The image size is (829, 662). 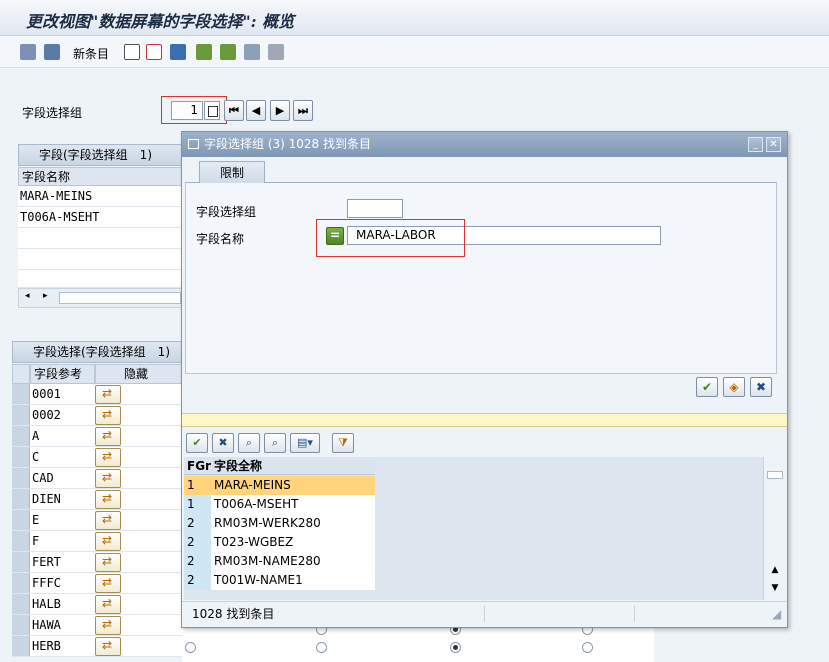 I want to click on select-all-rows-corner, so click(x=21, y=374).